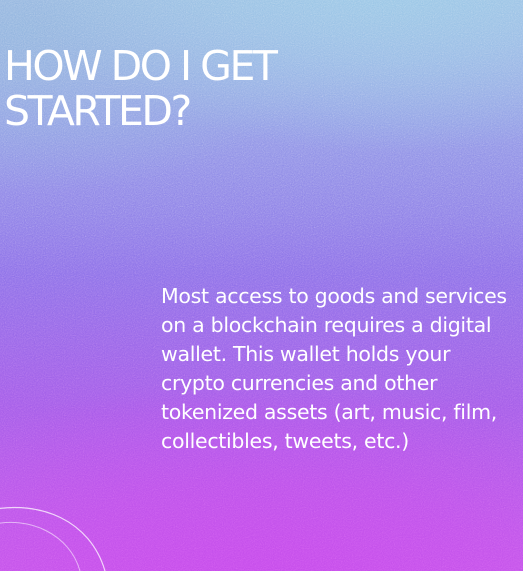  I want to click on page-heading: HOW DO I GET STARTED?, so click(141, 88).